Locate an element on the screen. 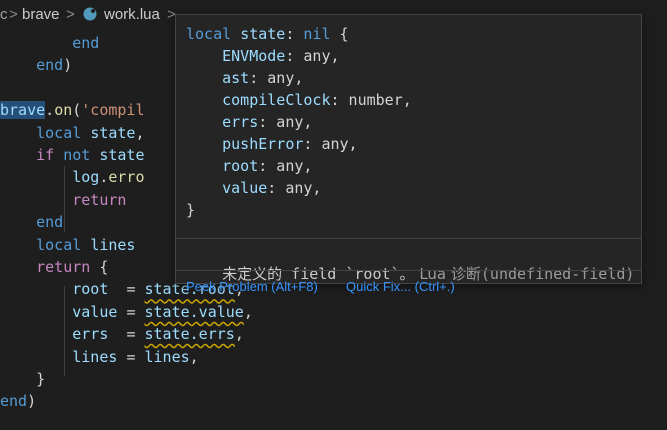 This screenshot has height=430, width=667. signature-line: compileClock: number, is located at coordinates (299, 100).